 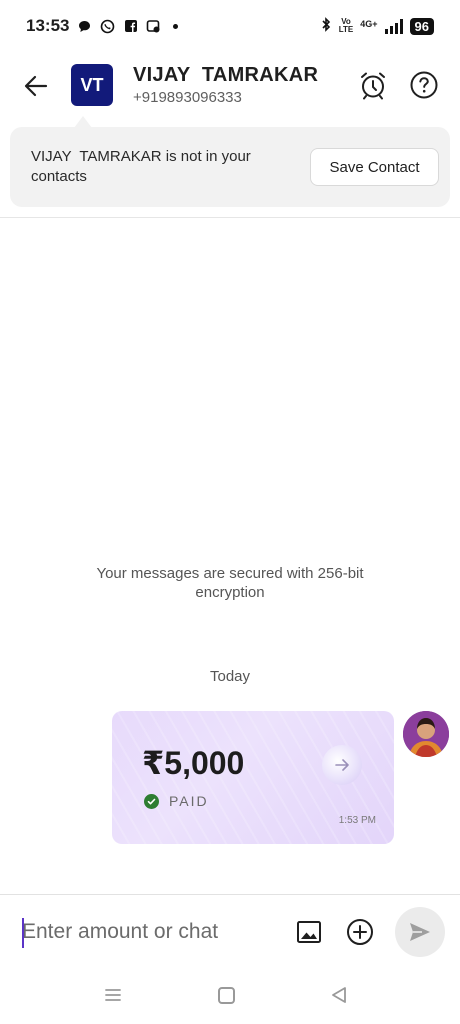 What do you see at coordinates (226, 995) in the screenshot?
I see `home-icon` at bounding box center [226, 995].